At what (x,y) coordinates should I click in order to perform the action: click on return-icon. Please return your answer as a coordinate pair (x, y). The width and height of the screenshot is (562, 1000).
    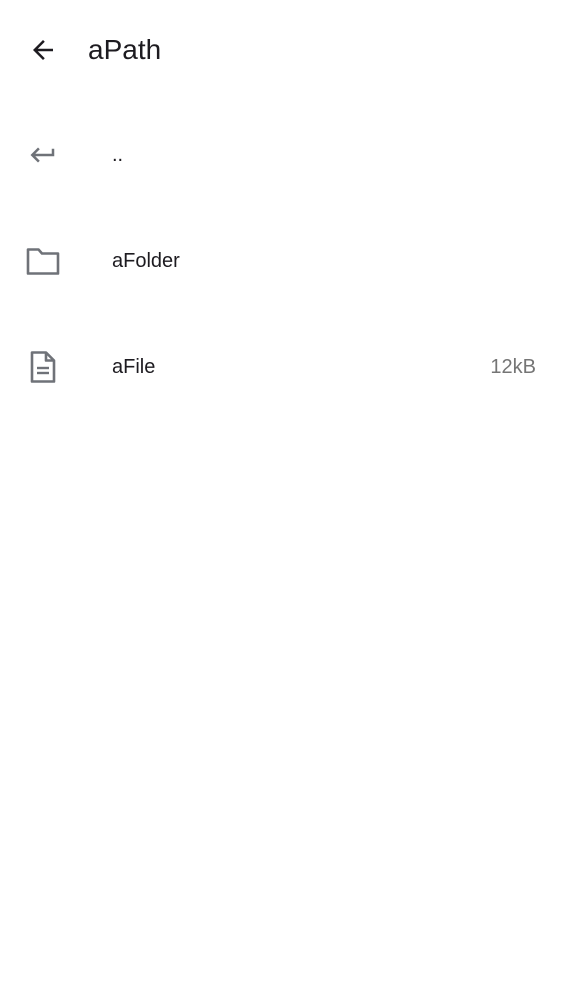
    Looking at the image, I should click on (43, 155).